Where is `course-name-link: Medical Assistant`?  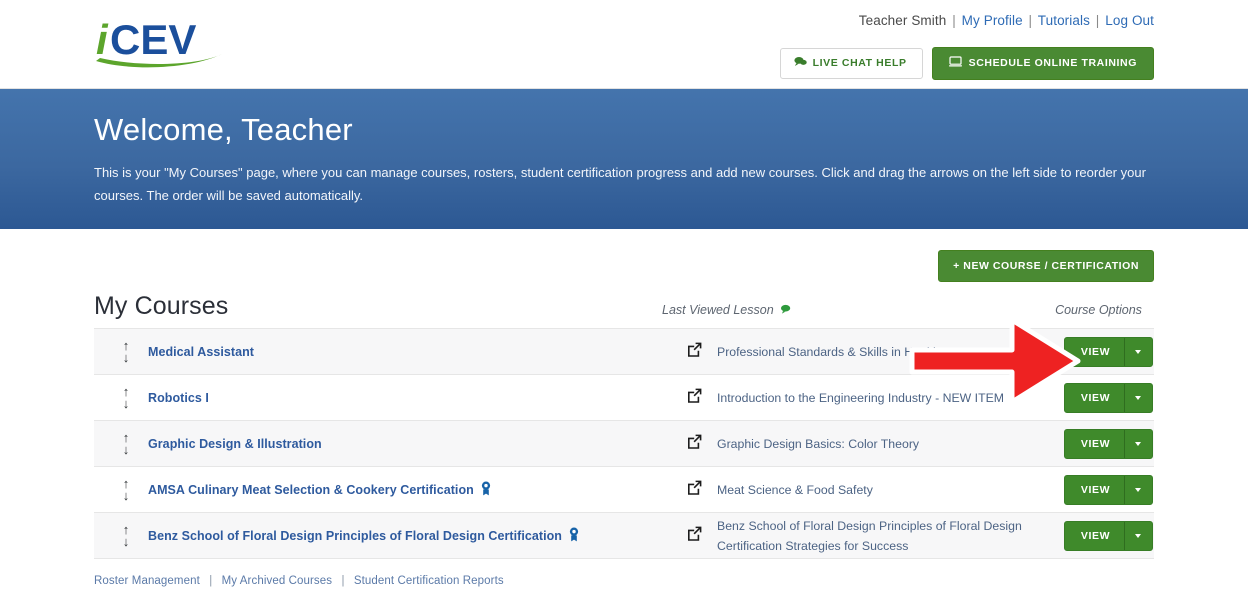 course-name-link: Medical Assistant is located at coordinates (410, 352).